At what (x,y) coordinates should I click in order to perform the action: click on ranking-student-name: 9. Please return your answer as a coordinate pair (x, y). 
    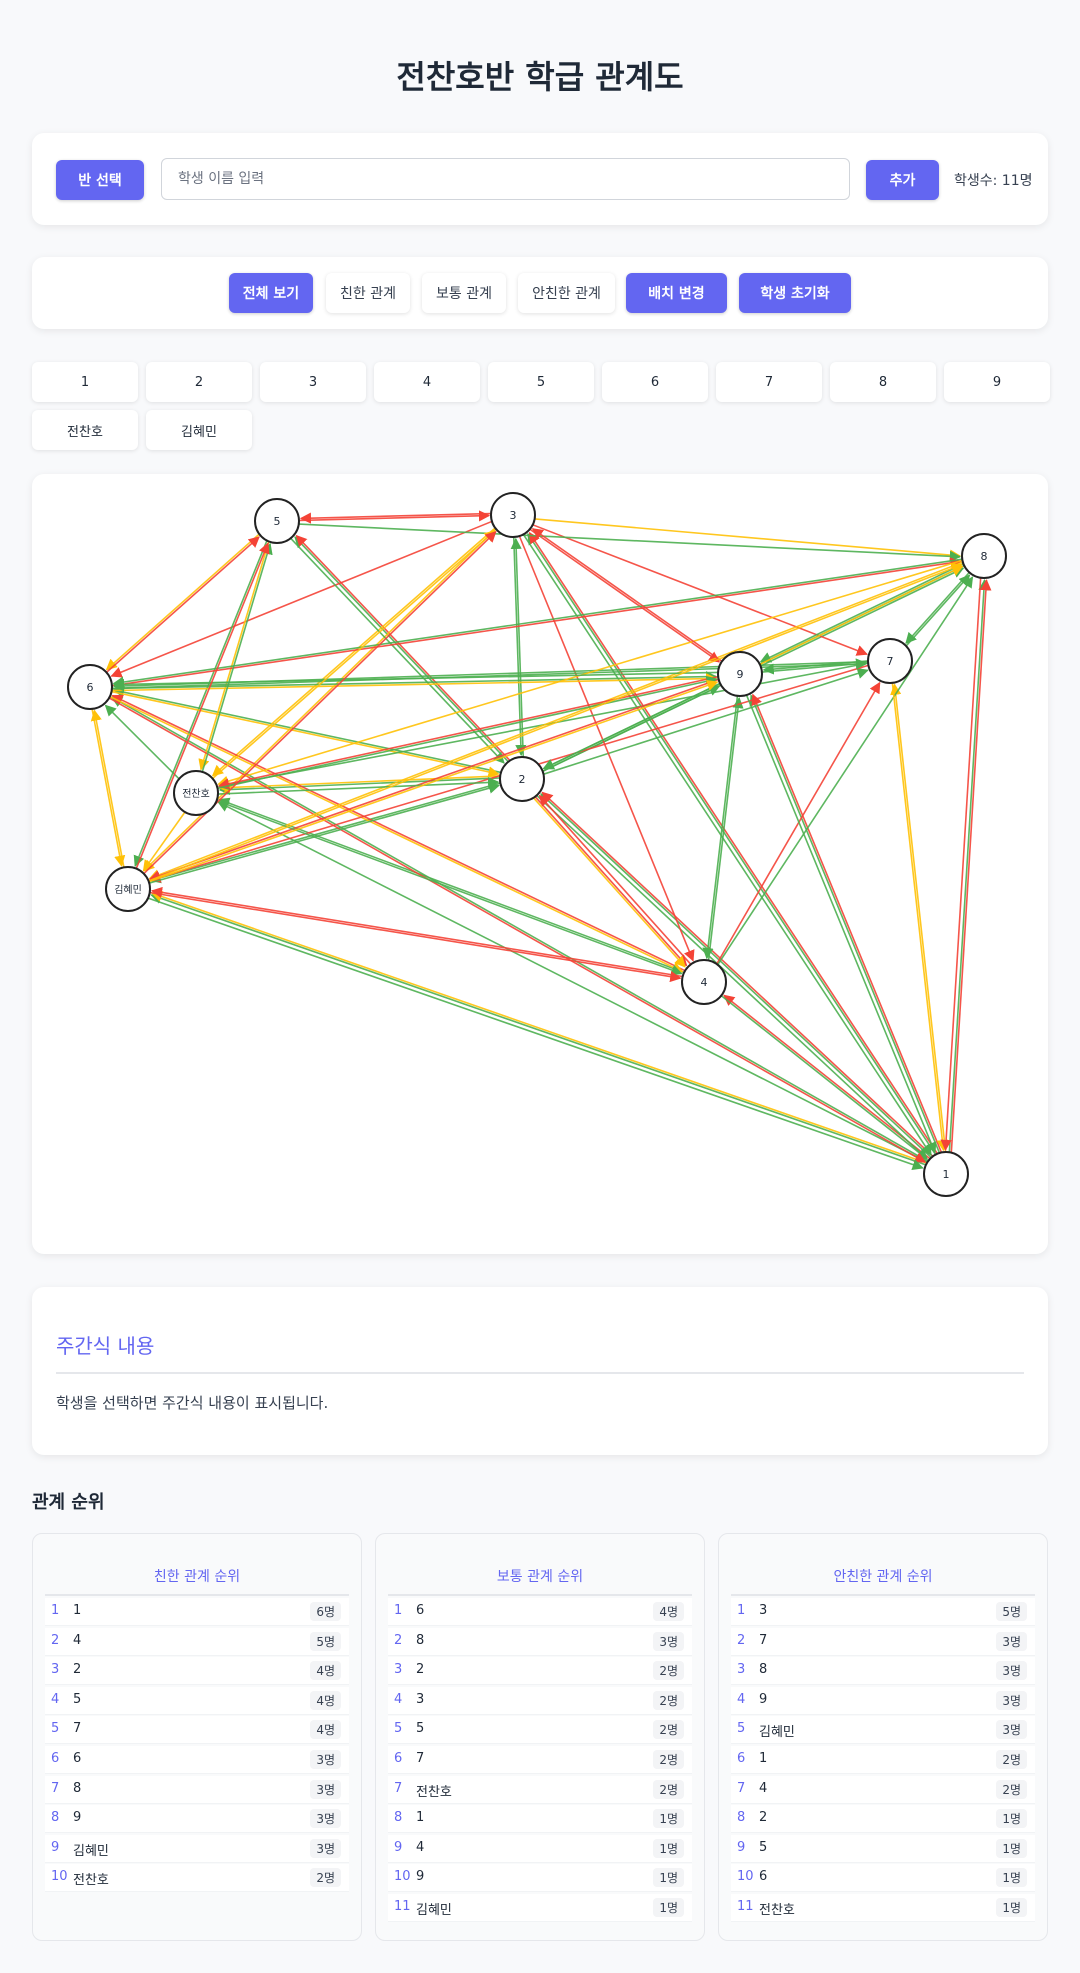
    Looking at the image, I should click on (77, 1818).